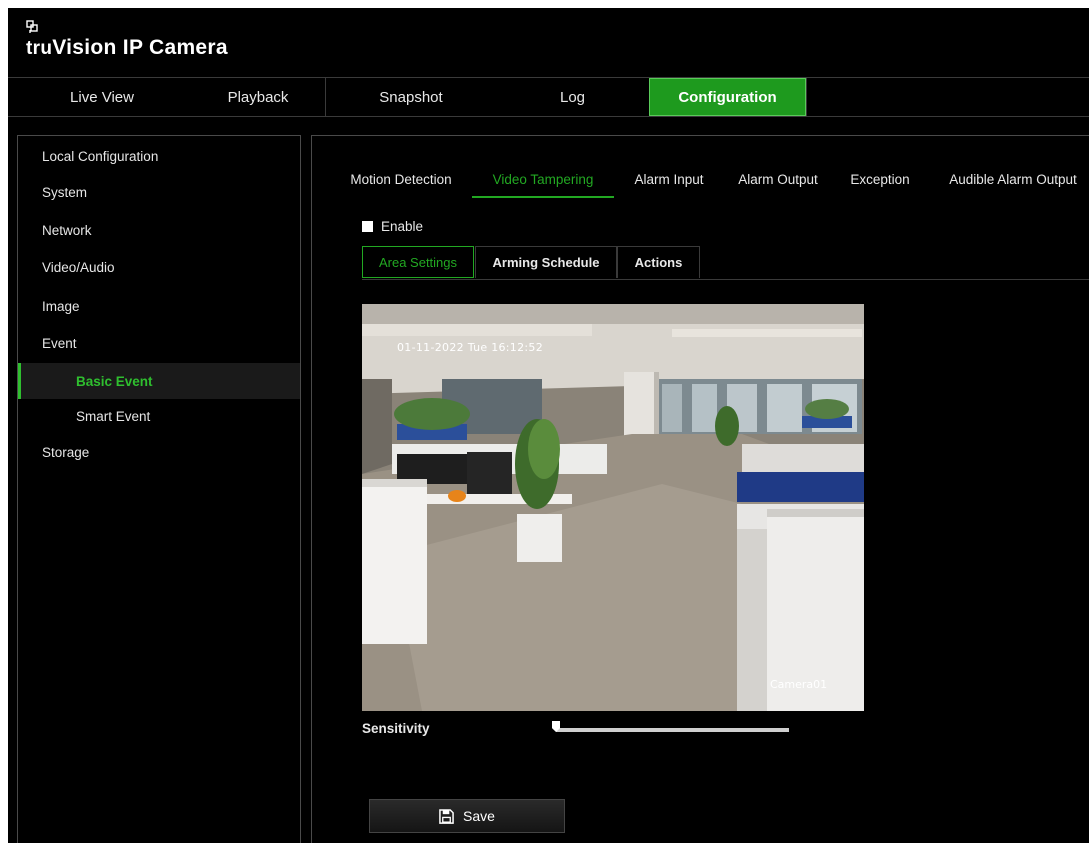  I want to click on brand-suffix: IP Camera, so click(172, 47).